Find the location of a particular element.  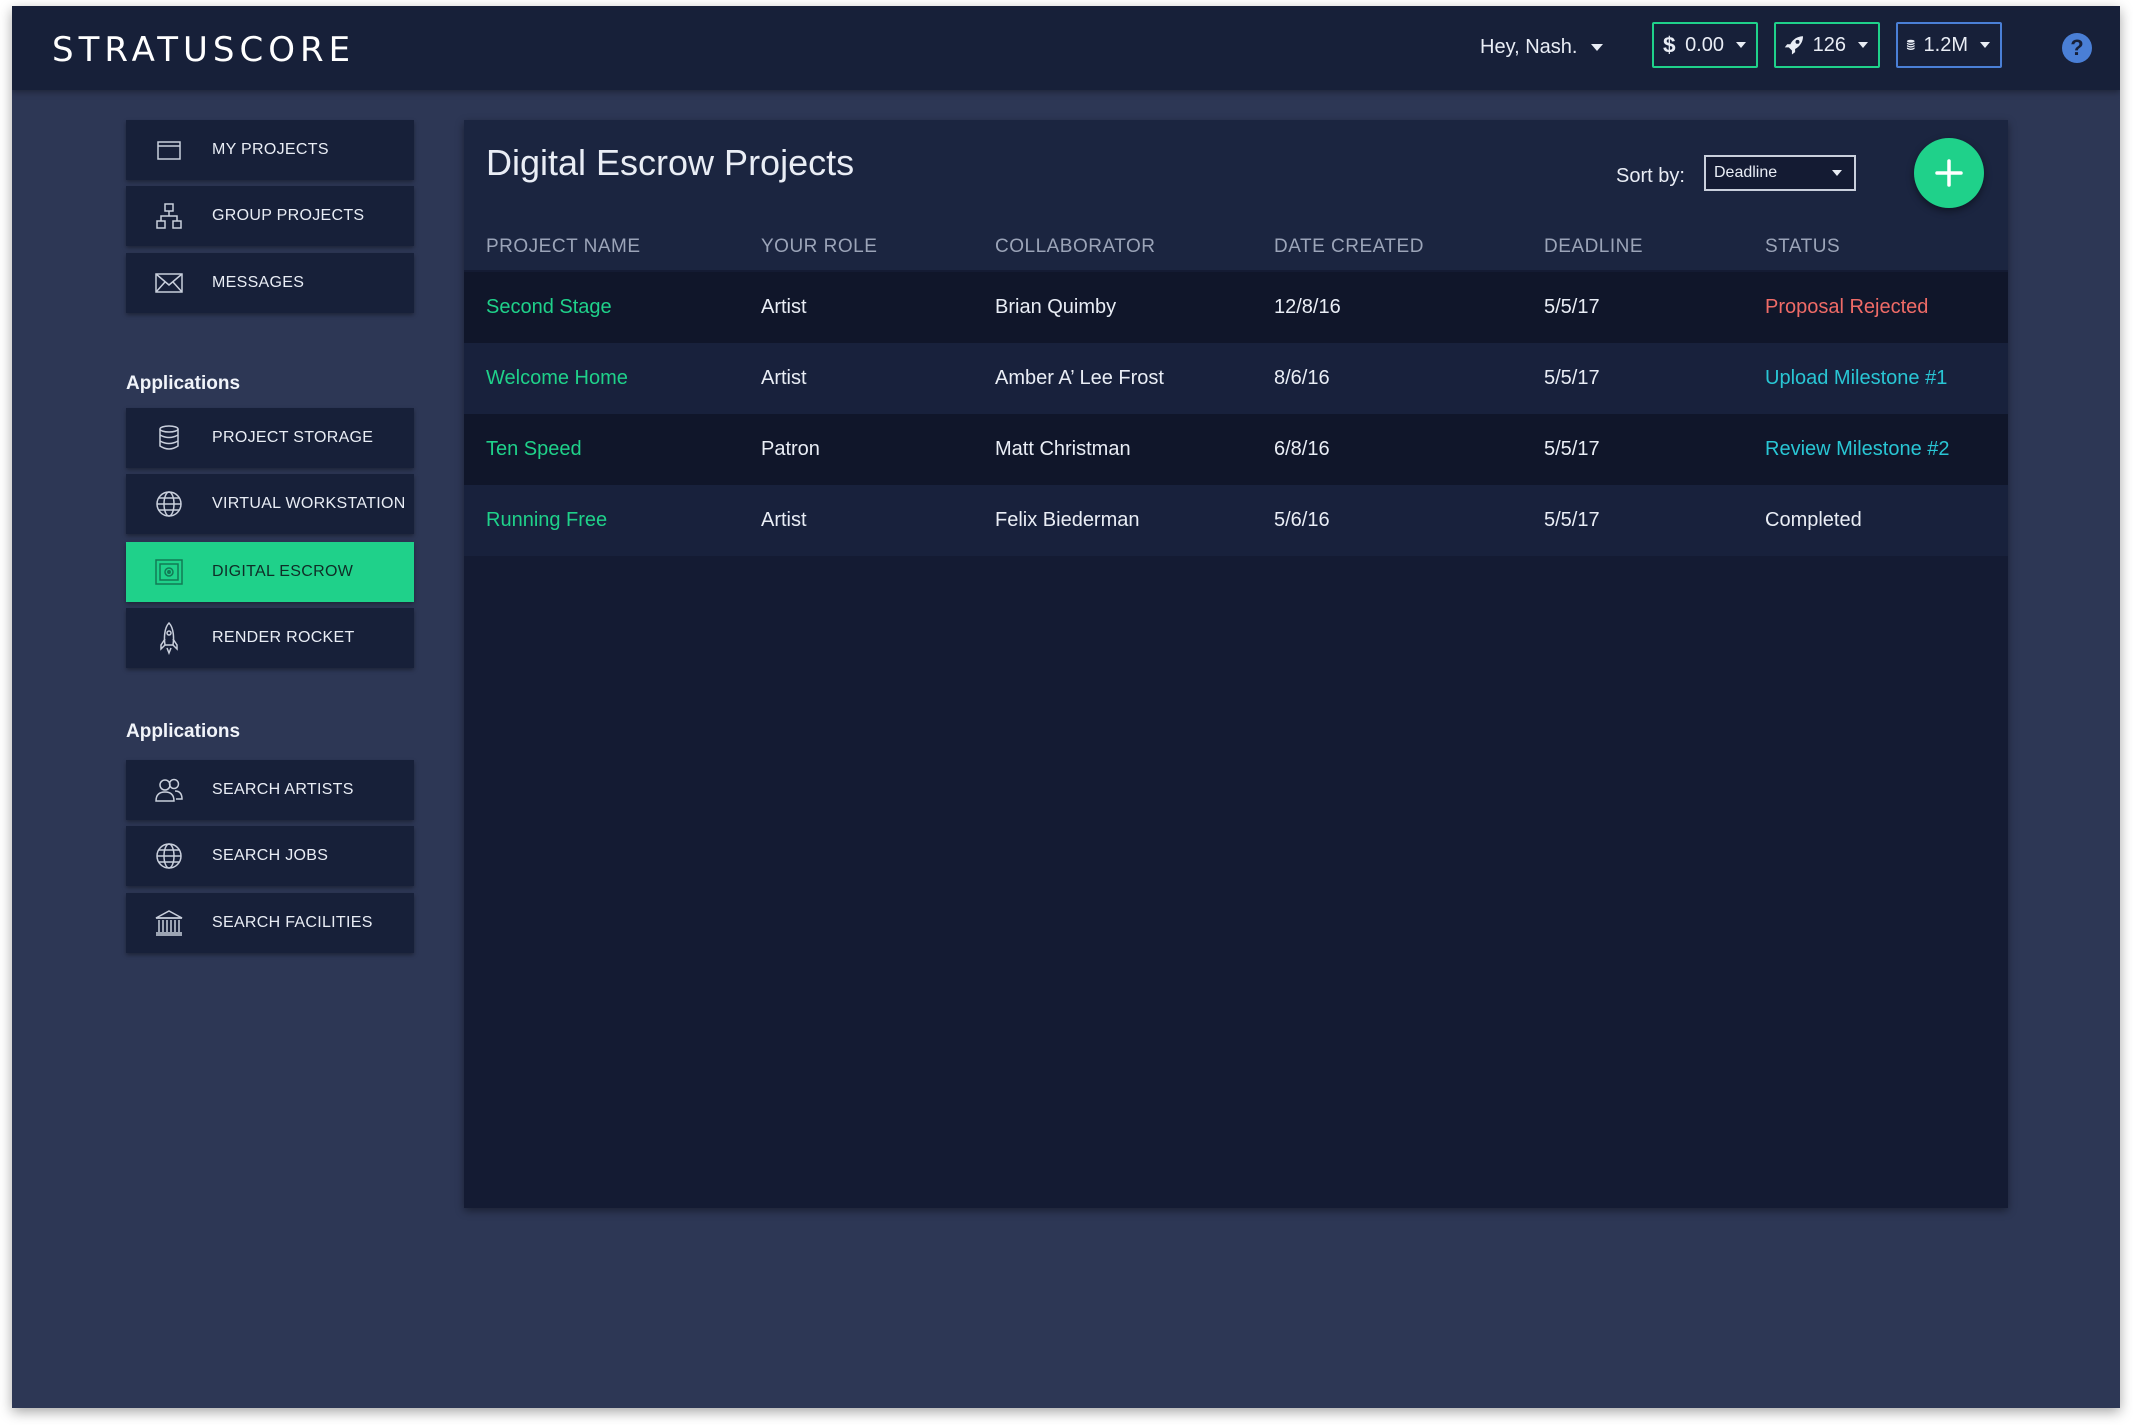

sort-select: Deadline is located at coordinates (1780, 173).